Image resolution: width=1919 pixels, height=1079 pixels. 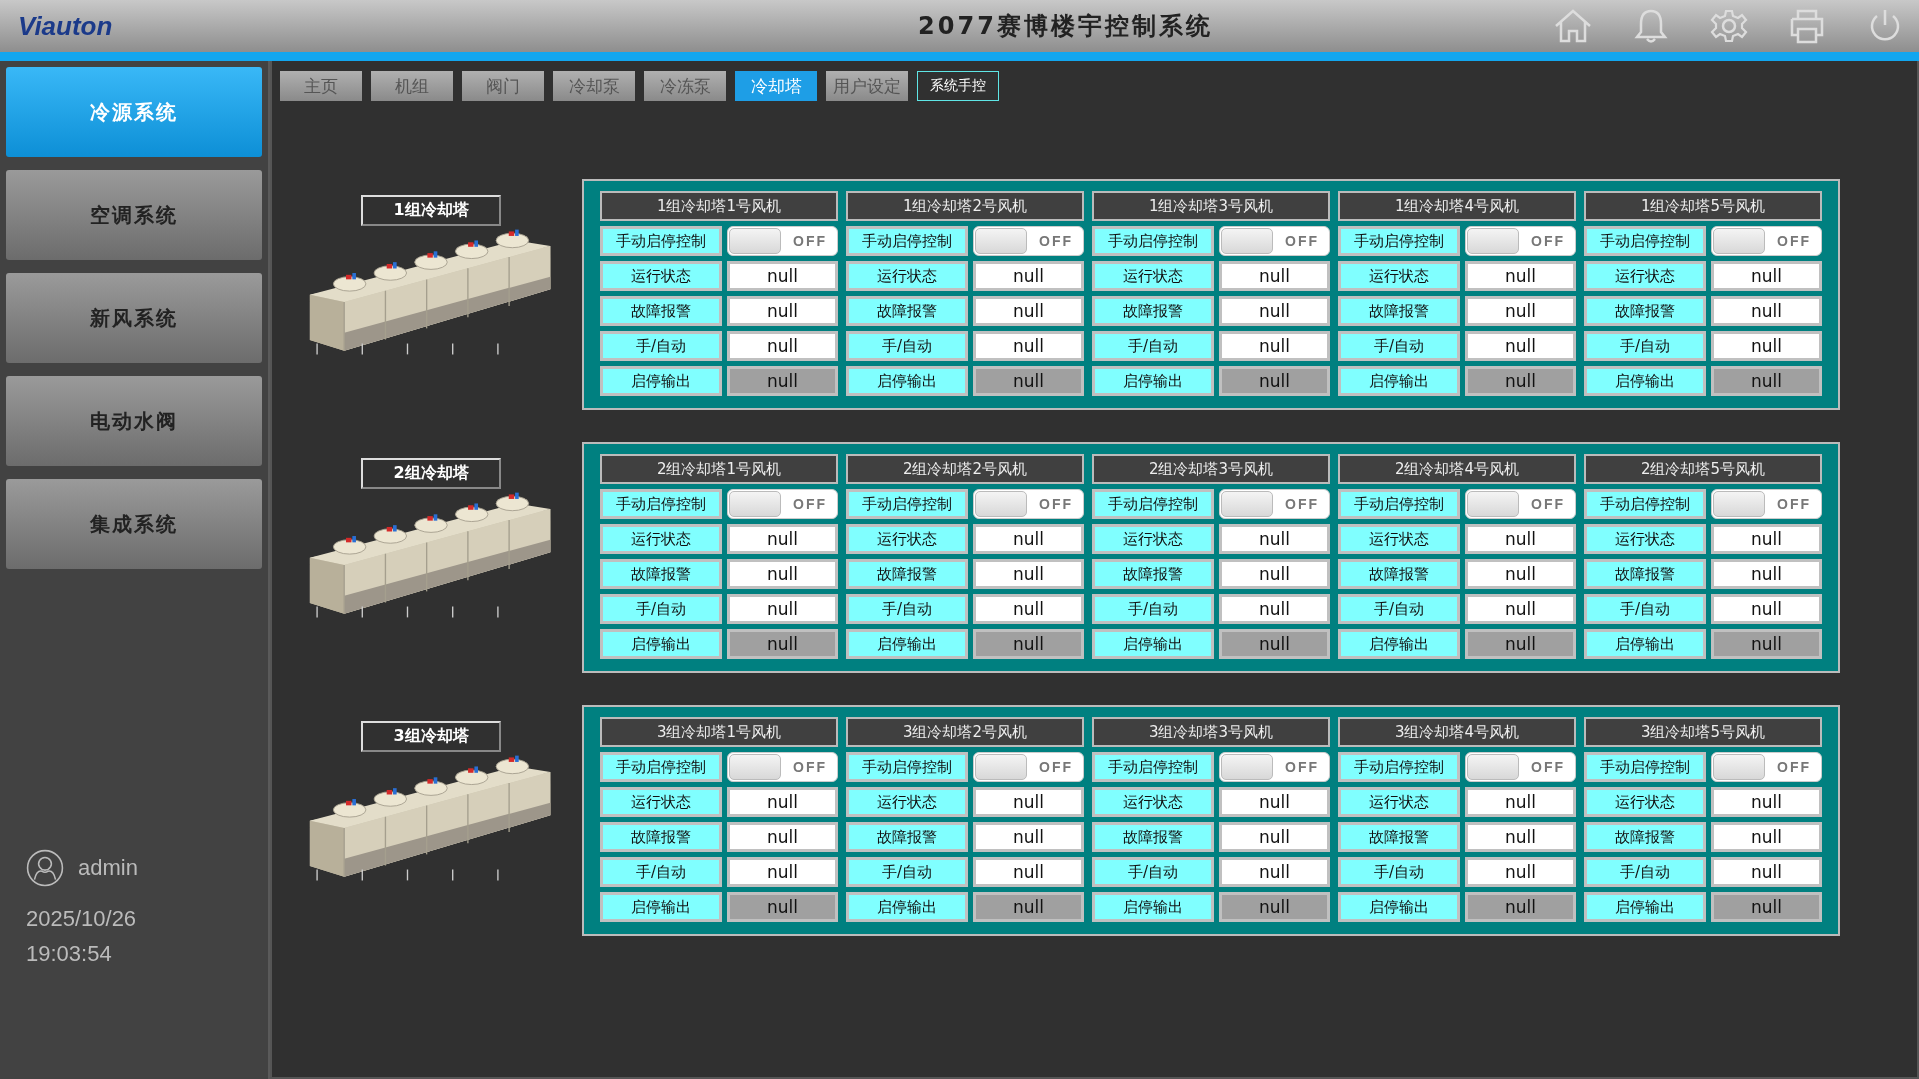 What do you see at coordinates (81, 919) in the screenshot?
I see `date-text: 2025/10/26` at bounding box center [81, 919].